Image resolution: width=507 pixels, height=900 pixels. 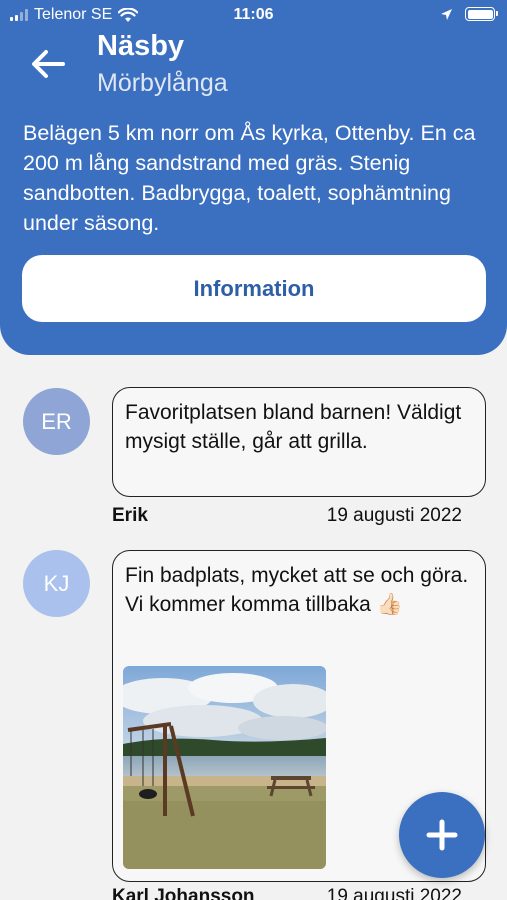 I want to click on status-bar: Telenor SE 11:06, so click(x=253, y=16).